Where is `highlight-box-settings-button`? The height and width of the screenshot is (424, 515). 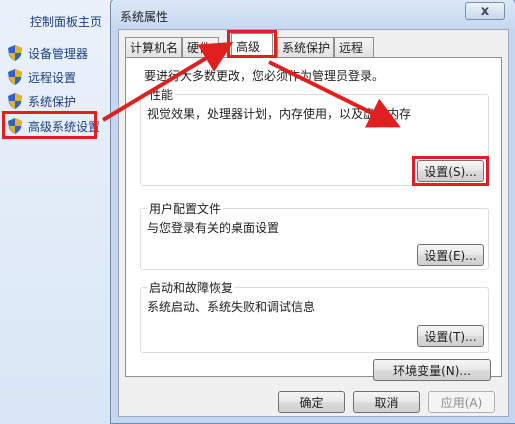
highlight-box-settings-button is located at coordinates (450, 171).